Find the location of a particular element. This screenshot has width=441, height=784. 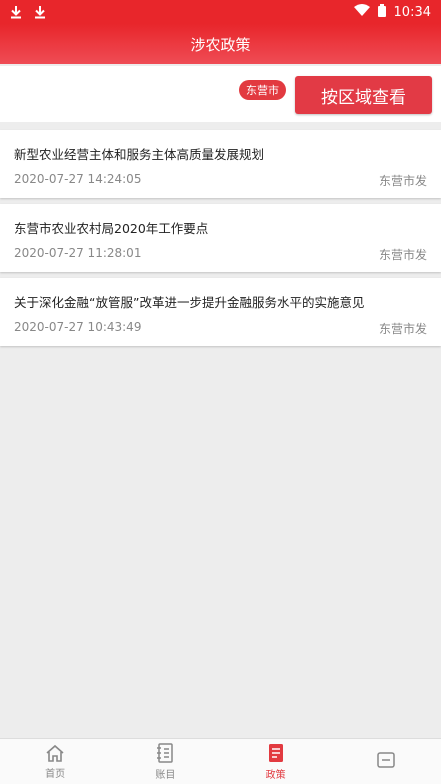

tab-label: 账目 is located at coordinates (165, 775).